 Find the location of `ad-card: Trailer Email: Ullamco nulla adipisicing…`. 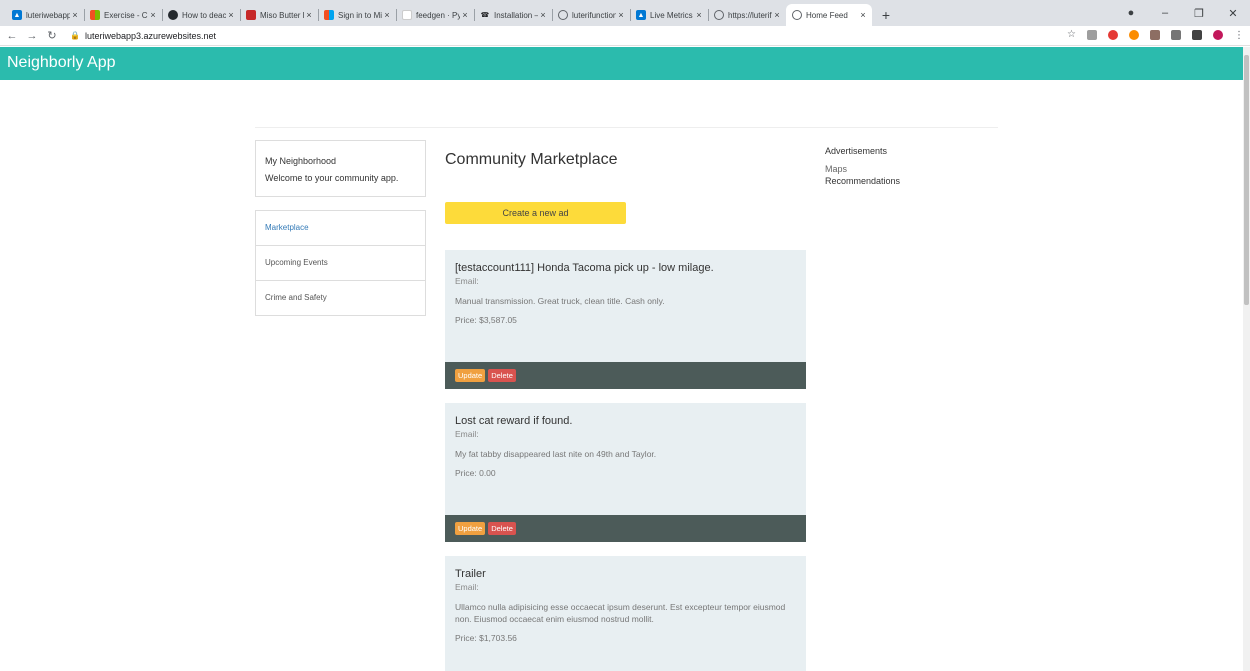

ad-card: Trailer Email: Ullamco nulla adipisicing… is located at coordinates (625, 613).